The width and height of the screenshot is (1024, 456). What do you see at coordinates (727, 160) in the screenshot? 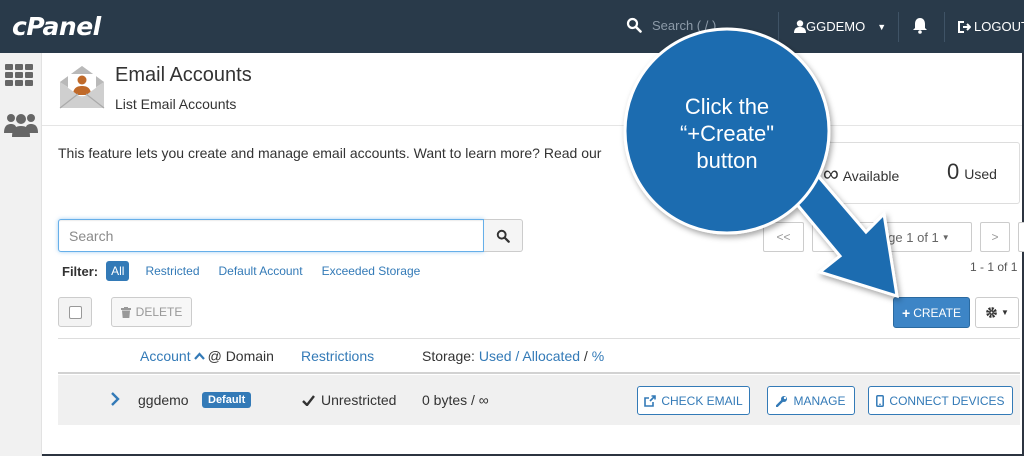
I see `callout-line-3: button` at bounding box center [727, 160].